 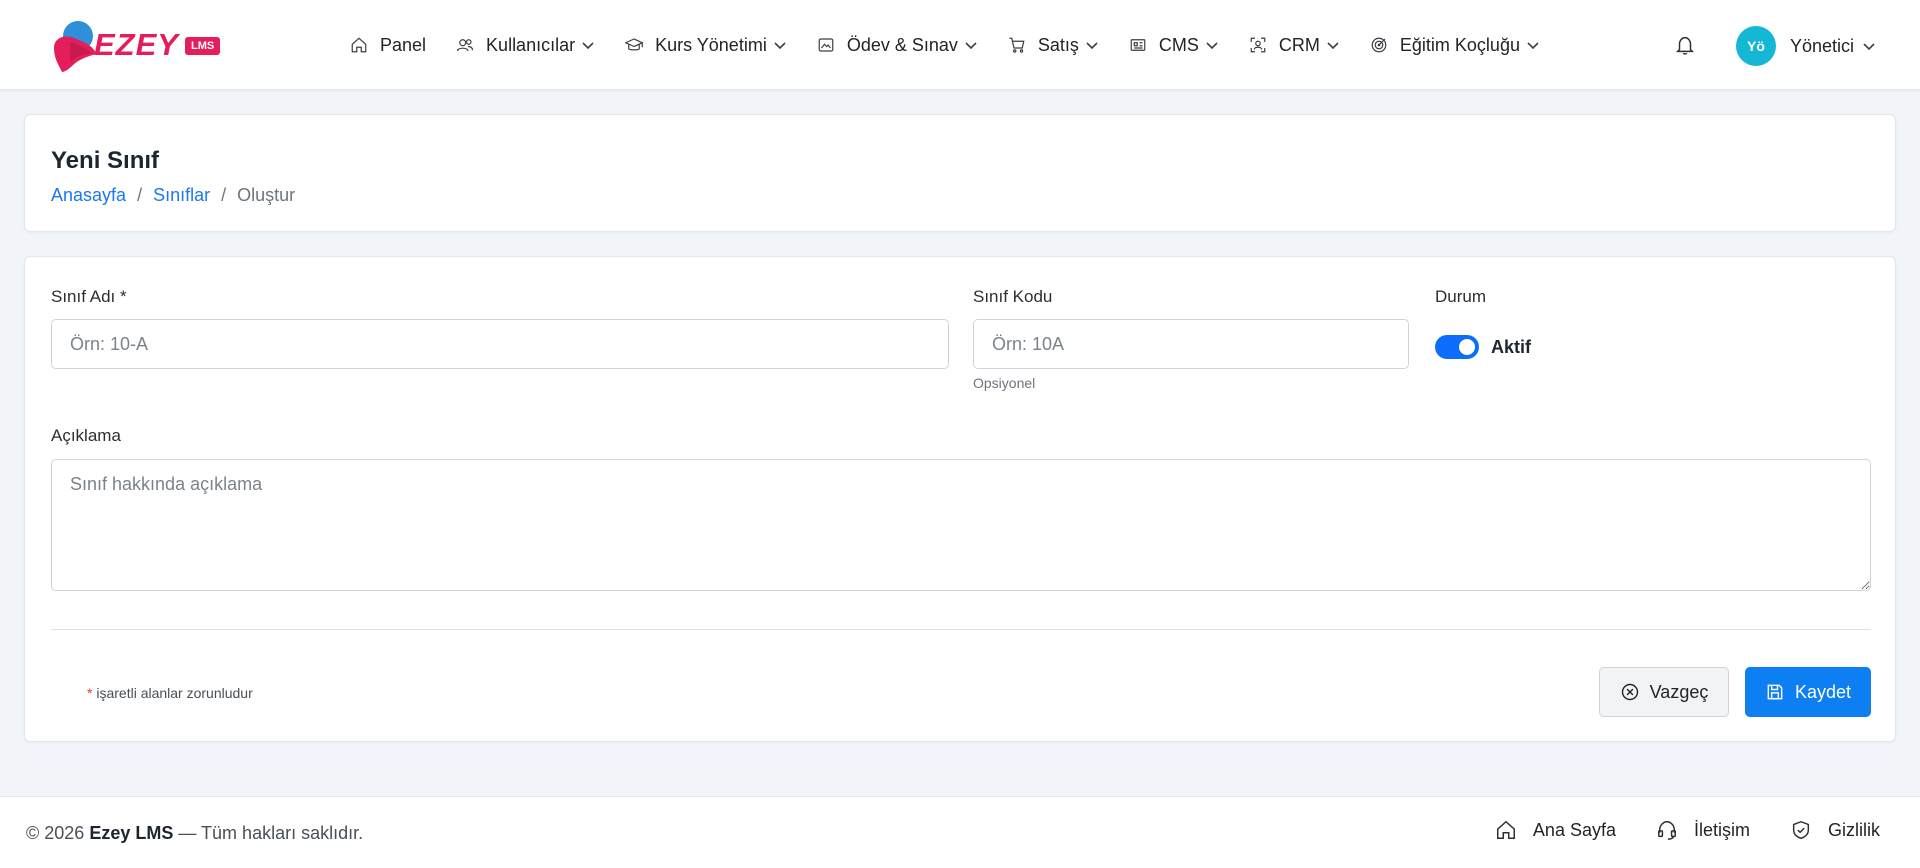 I want to click on floppy-disk-icon, so click(x=1775, y=692).